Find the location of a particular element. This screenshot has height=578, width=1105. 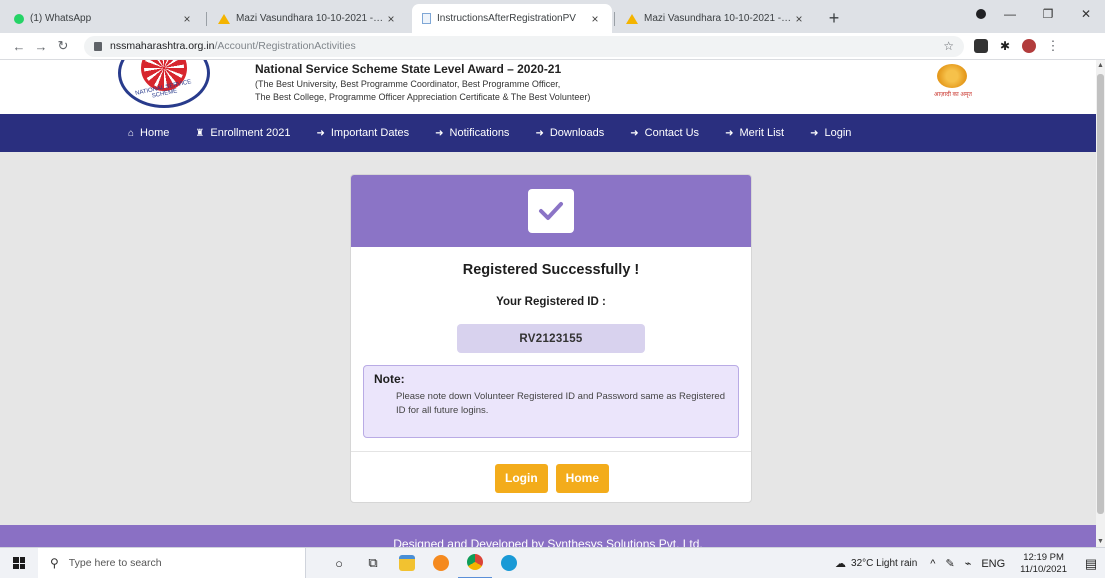

profile-avatar is located at coordinates (1029, 46).